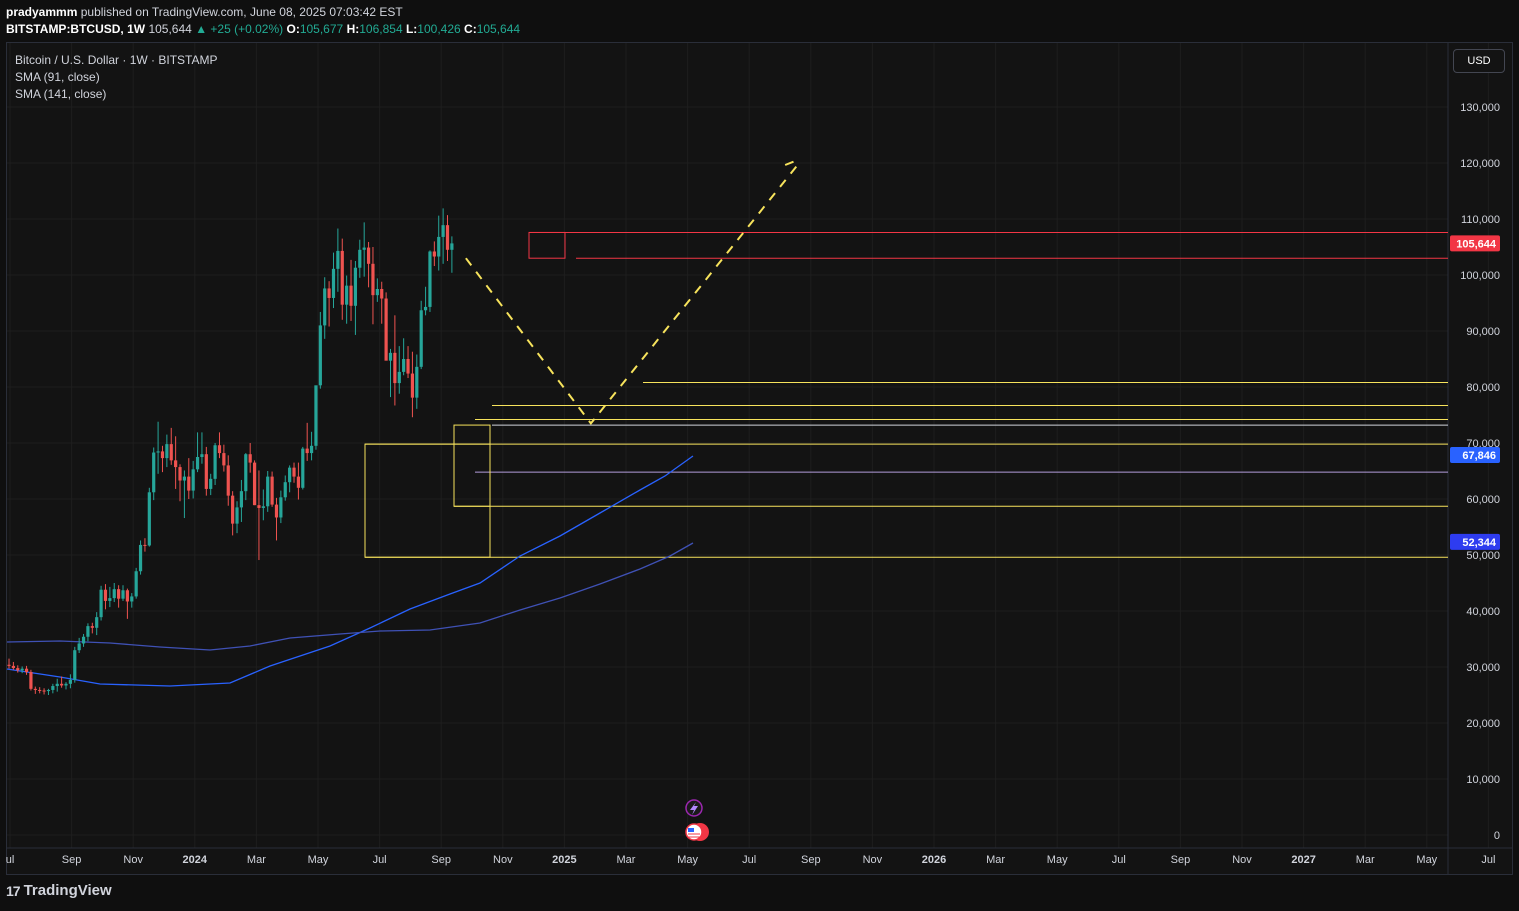 Image resolution: width=1519 pixels, height=911 pixels. I want to click on lightning-event-icon, so click(694, 808).